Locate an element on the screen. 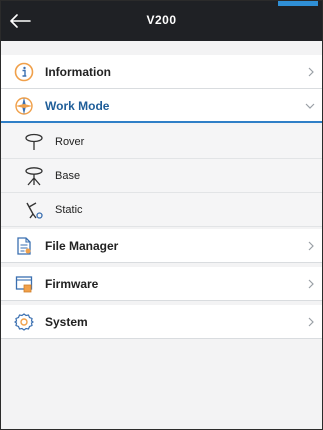 This screenshot has width=323, height=430. menu-item-label: System is located at coordinates (66, 321).